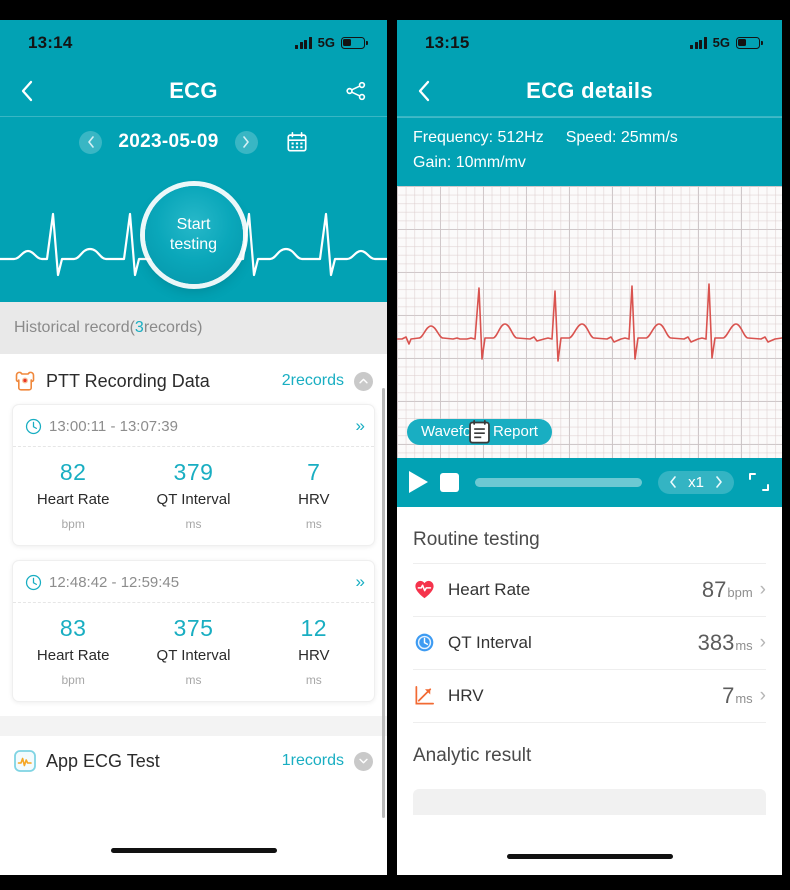 The height and width of the screenshot is (890, 790). I want to click on app-ecg-collapse-toggle, so click(363, 761).